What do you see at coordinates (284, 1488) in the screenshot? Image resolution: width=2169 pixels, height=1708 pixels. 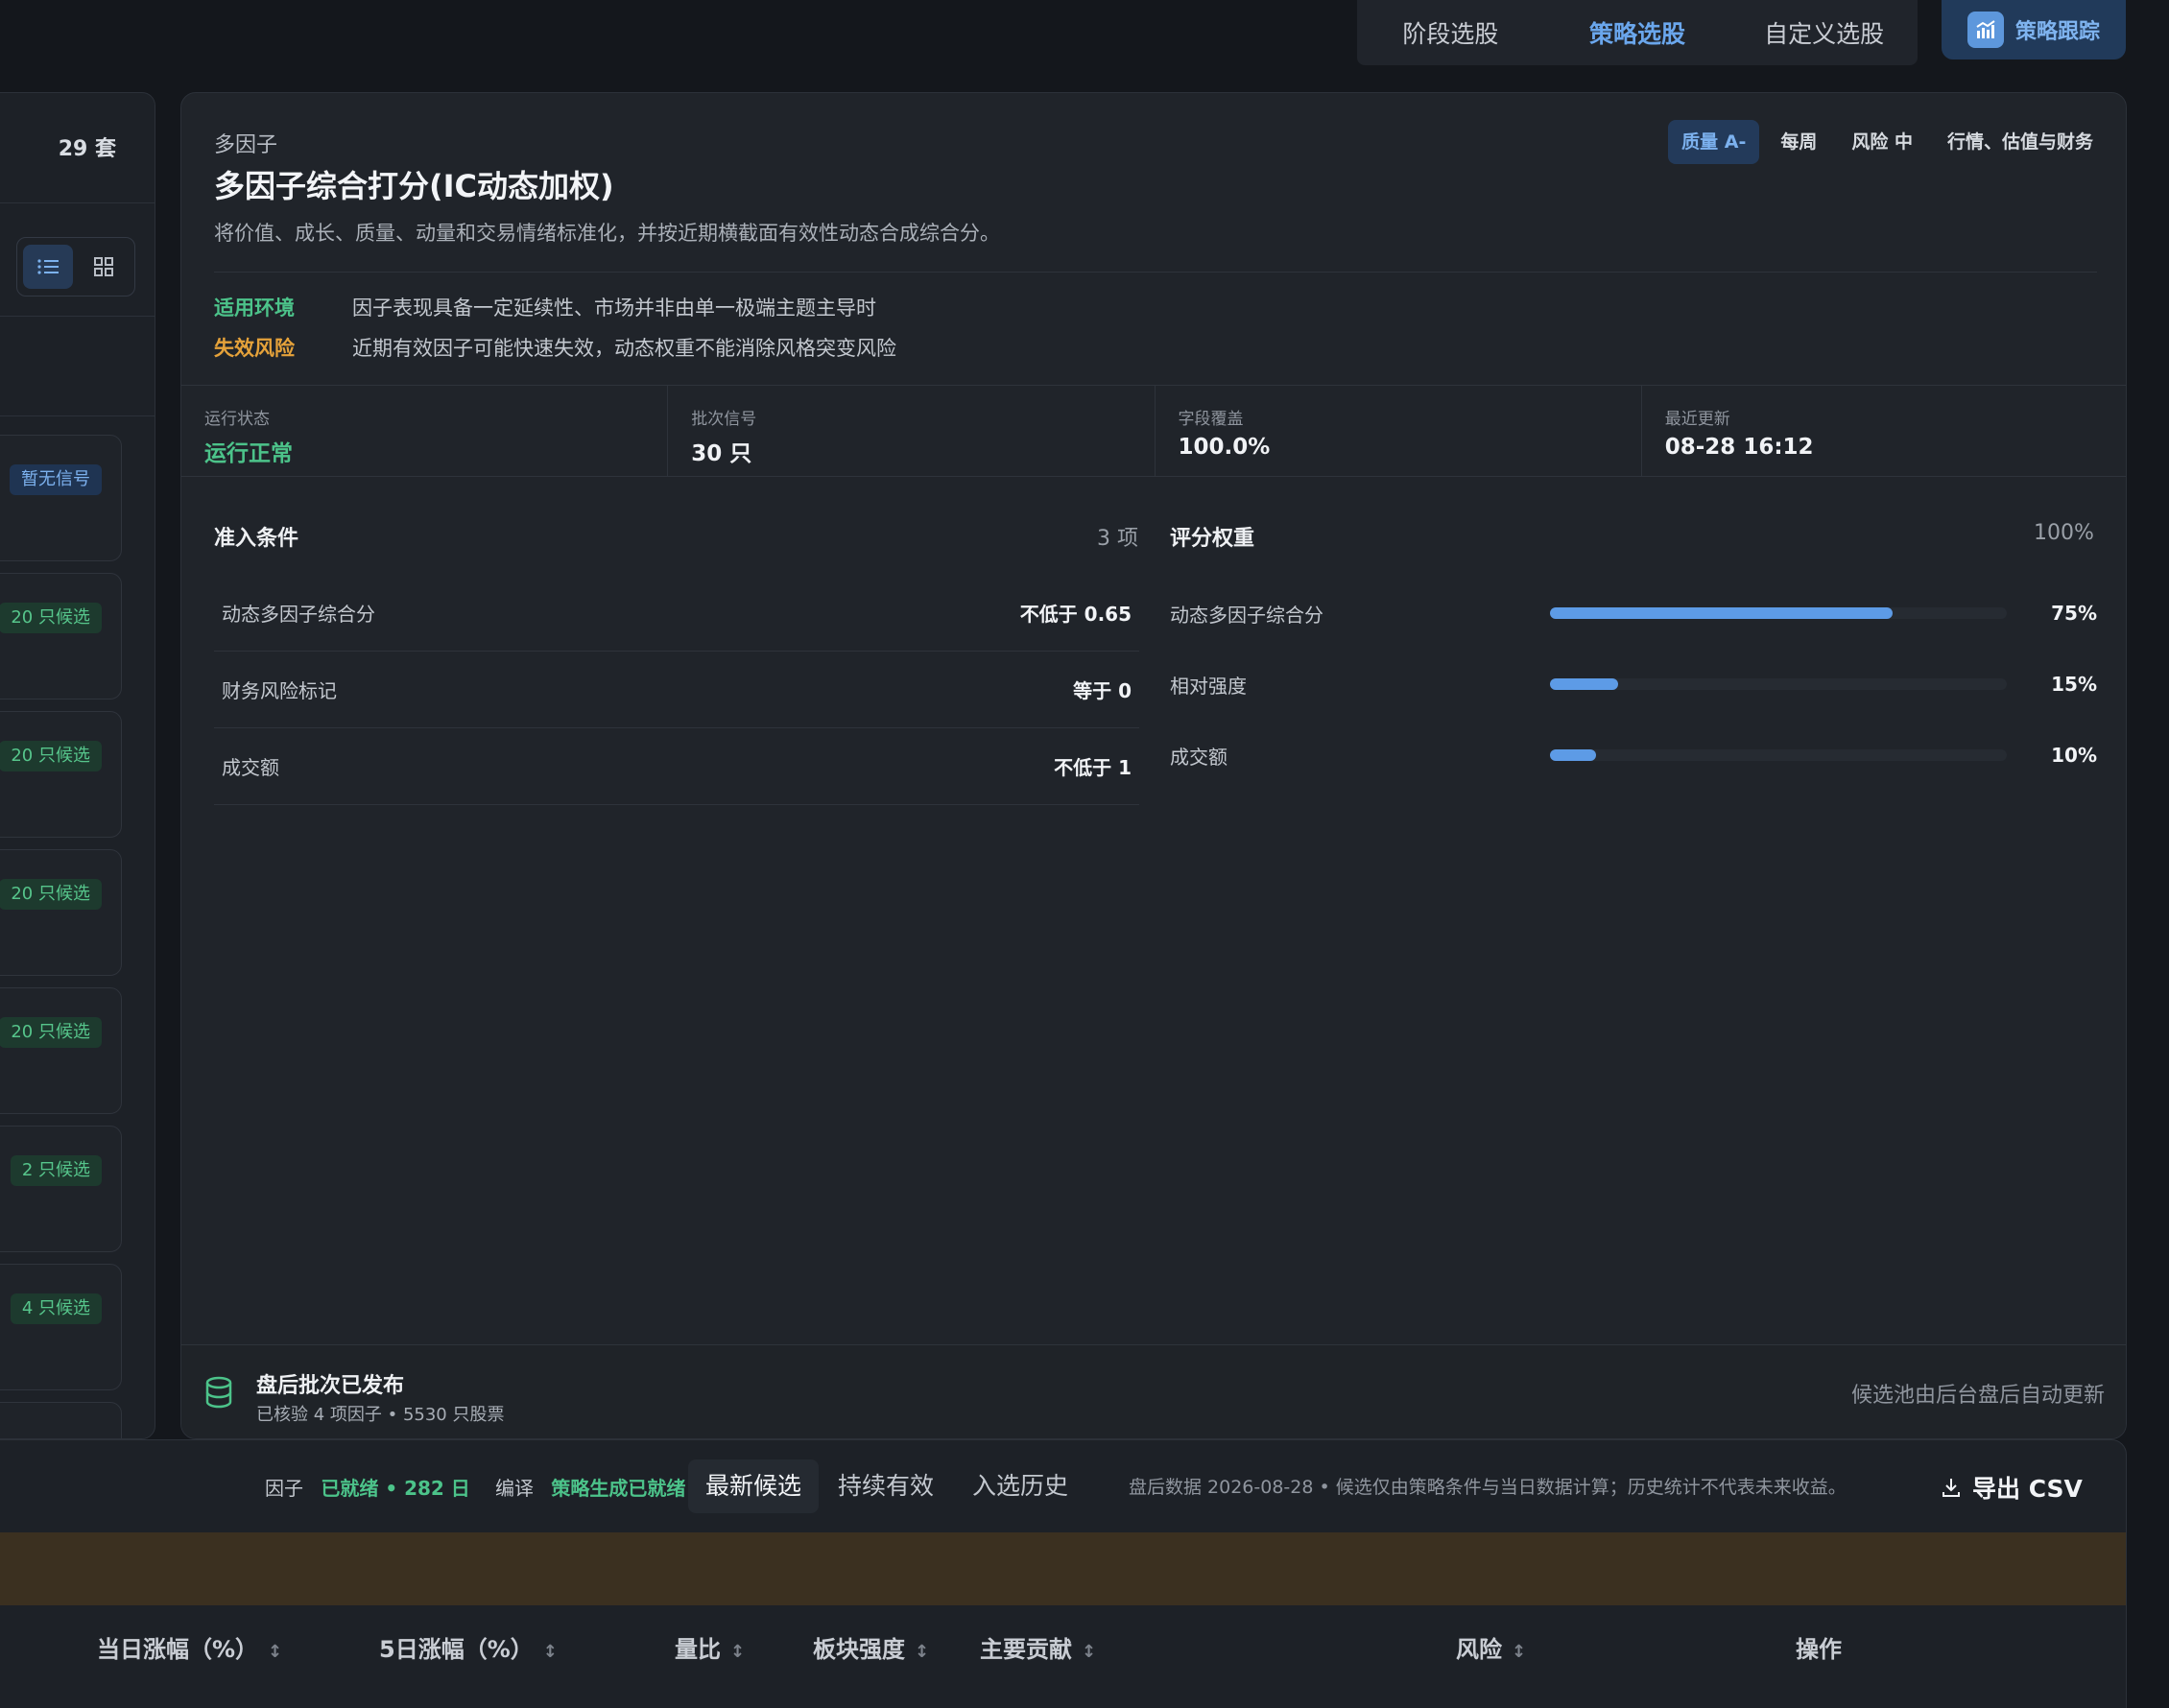 I see `factor-label: 因子` at bounding box center [284, 1488].